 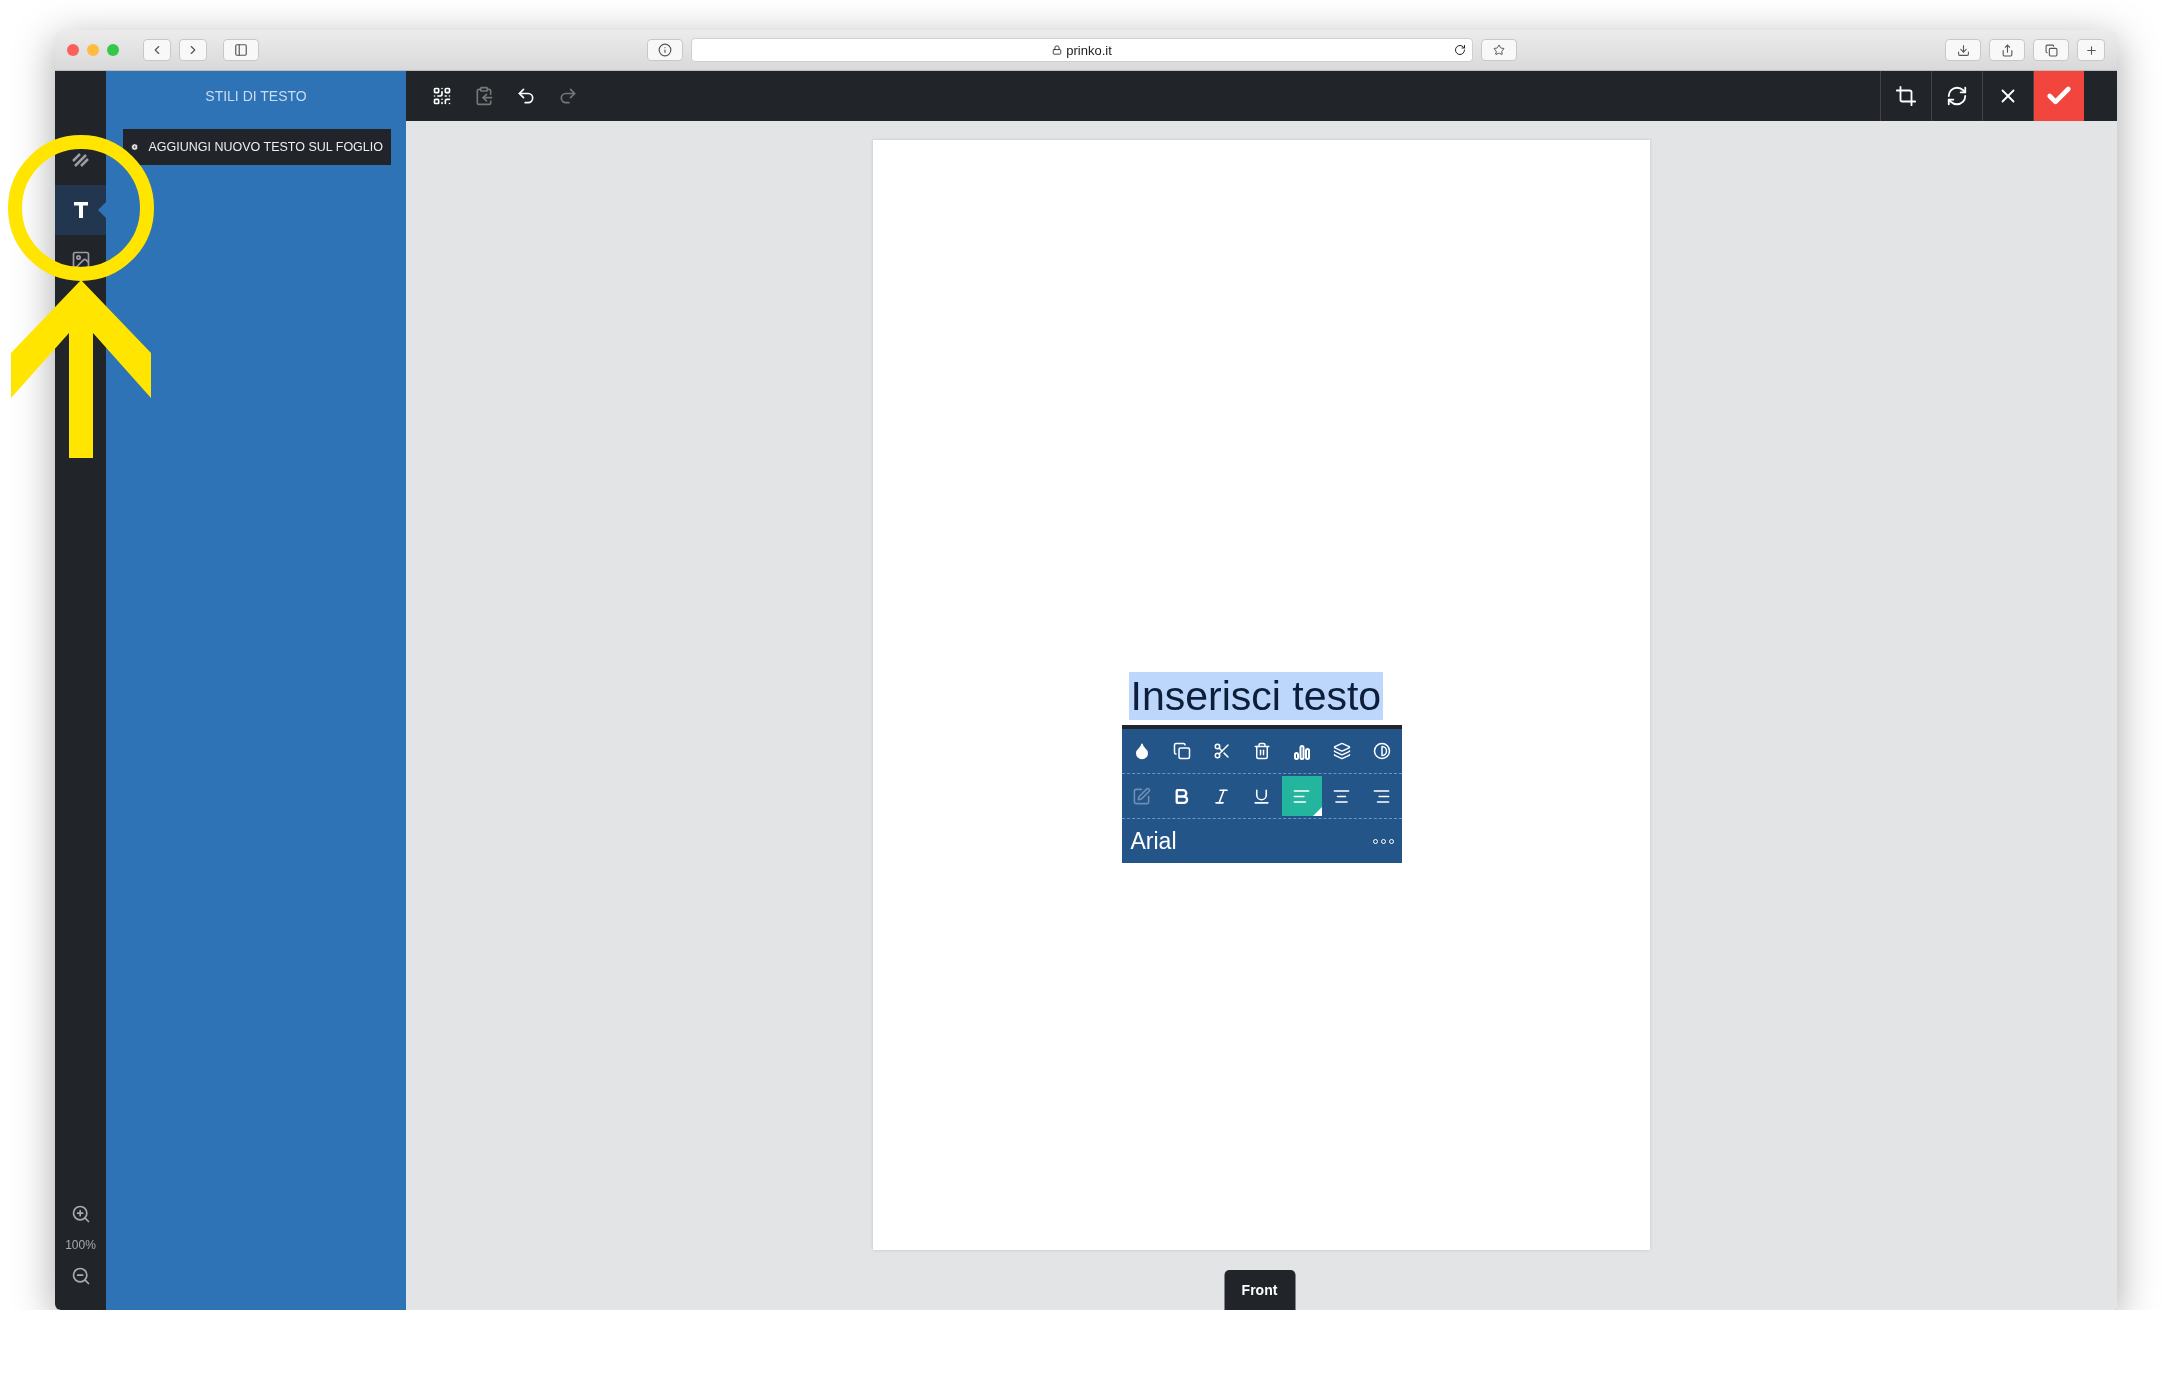 I want to click on info-icon, so click(x=665, y=50).